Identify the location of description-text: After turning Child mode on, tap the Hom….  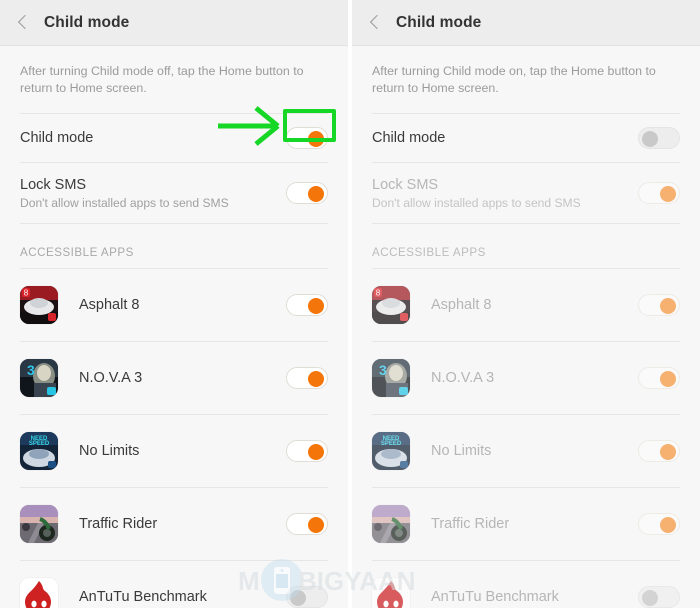
(514, 79).